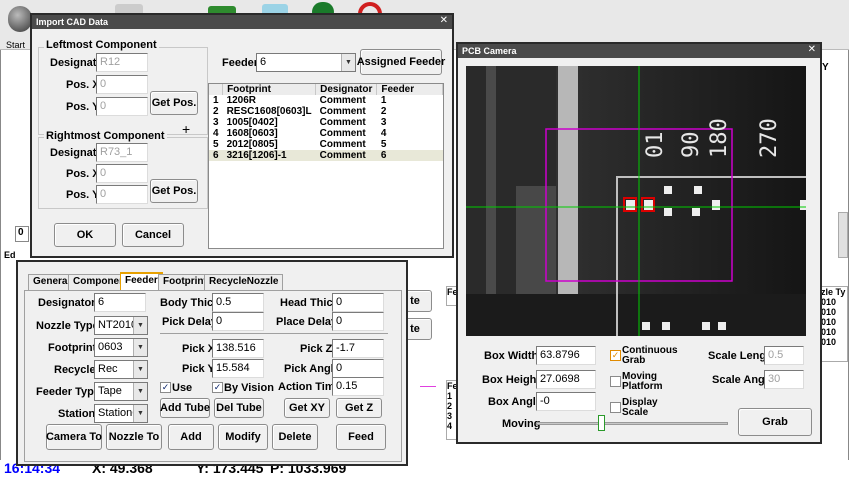 The width and height of the screenshot is (849, 478). I want to click on import-cad-titlebar: Import CAD Data ✕, so click(242, 22).